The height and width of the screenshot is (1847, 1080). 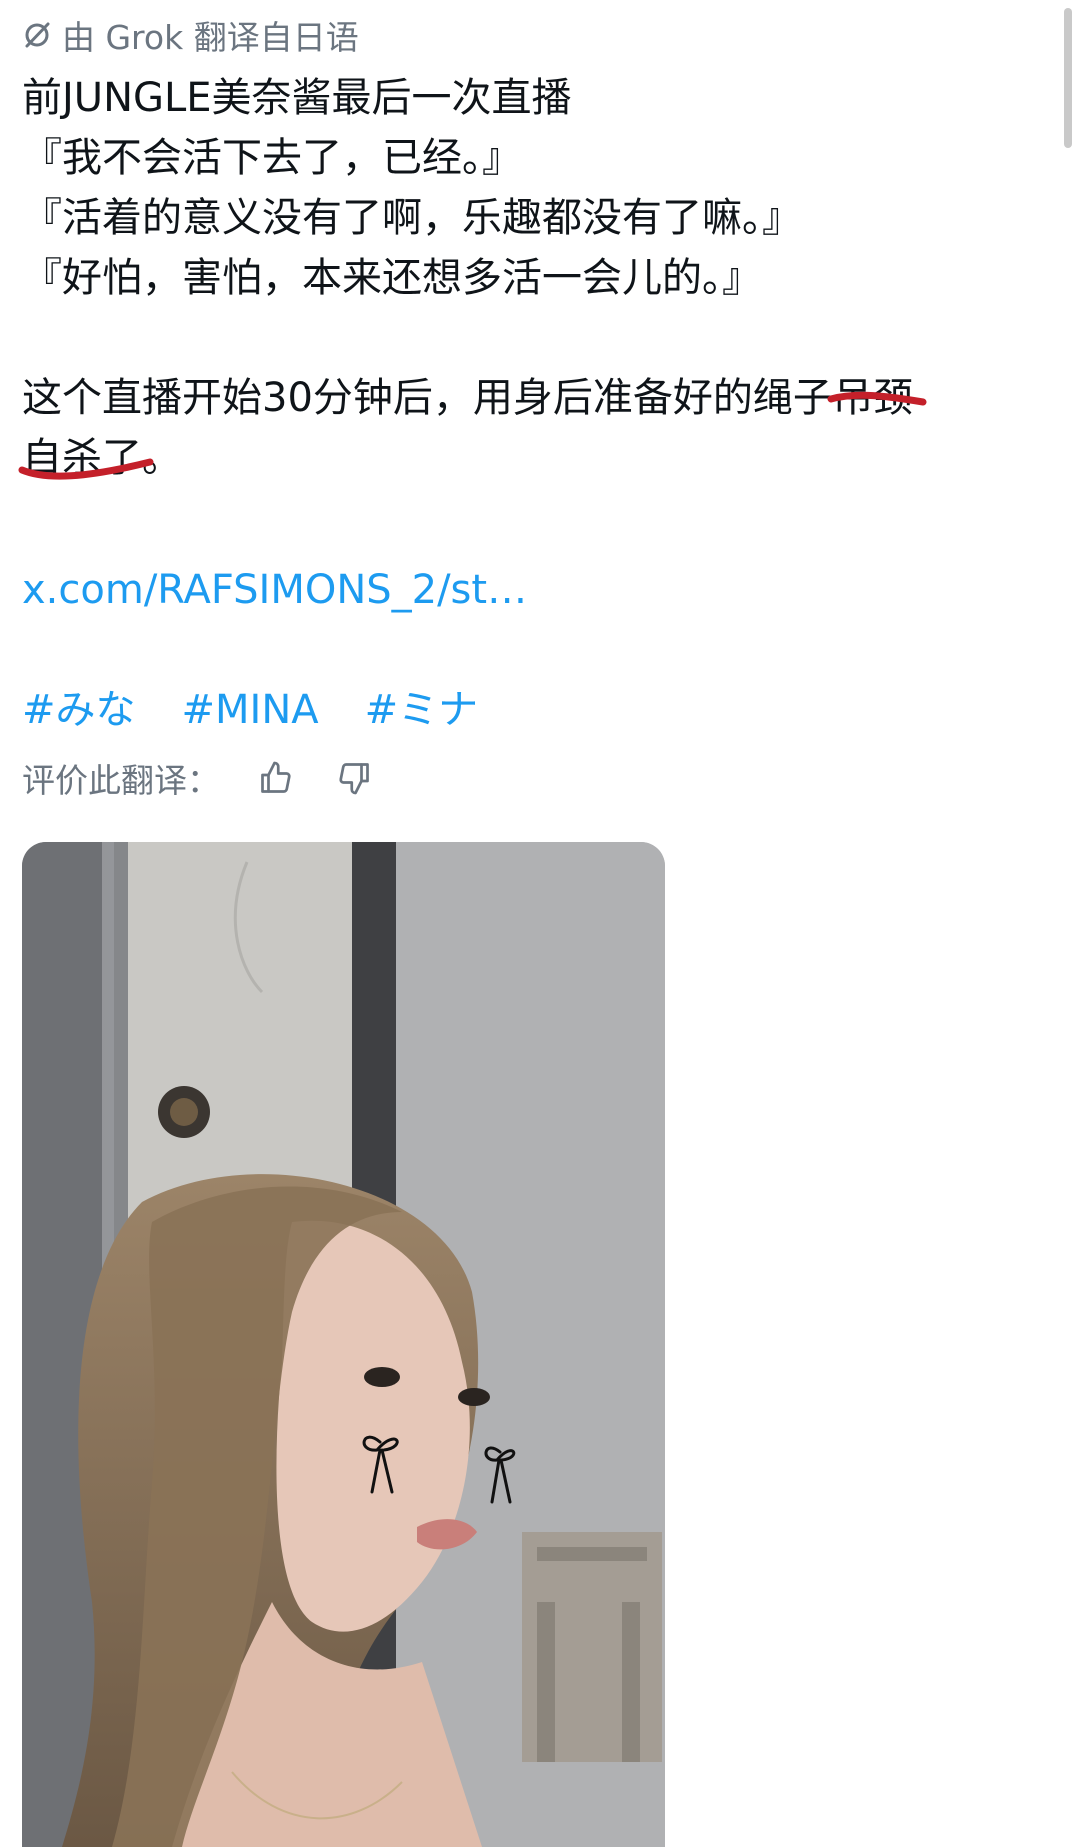 I want to click on hashtag-list: #みな #MINA #ミナ, so click(x=250, y=710).